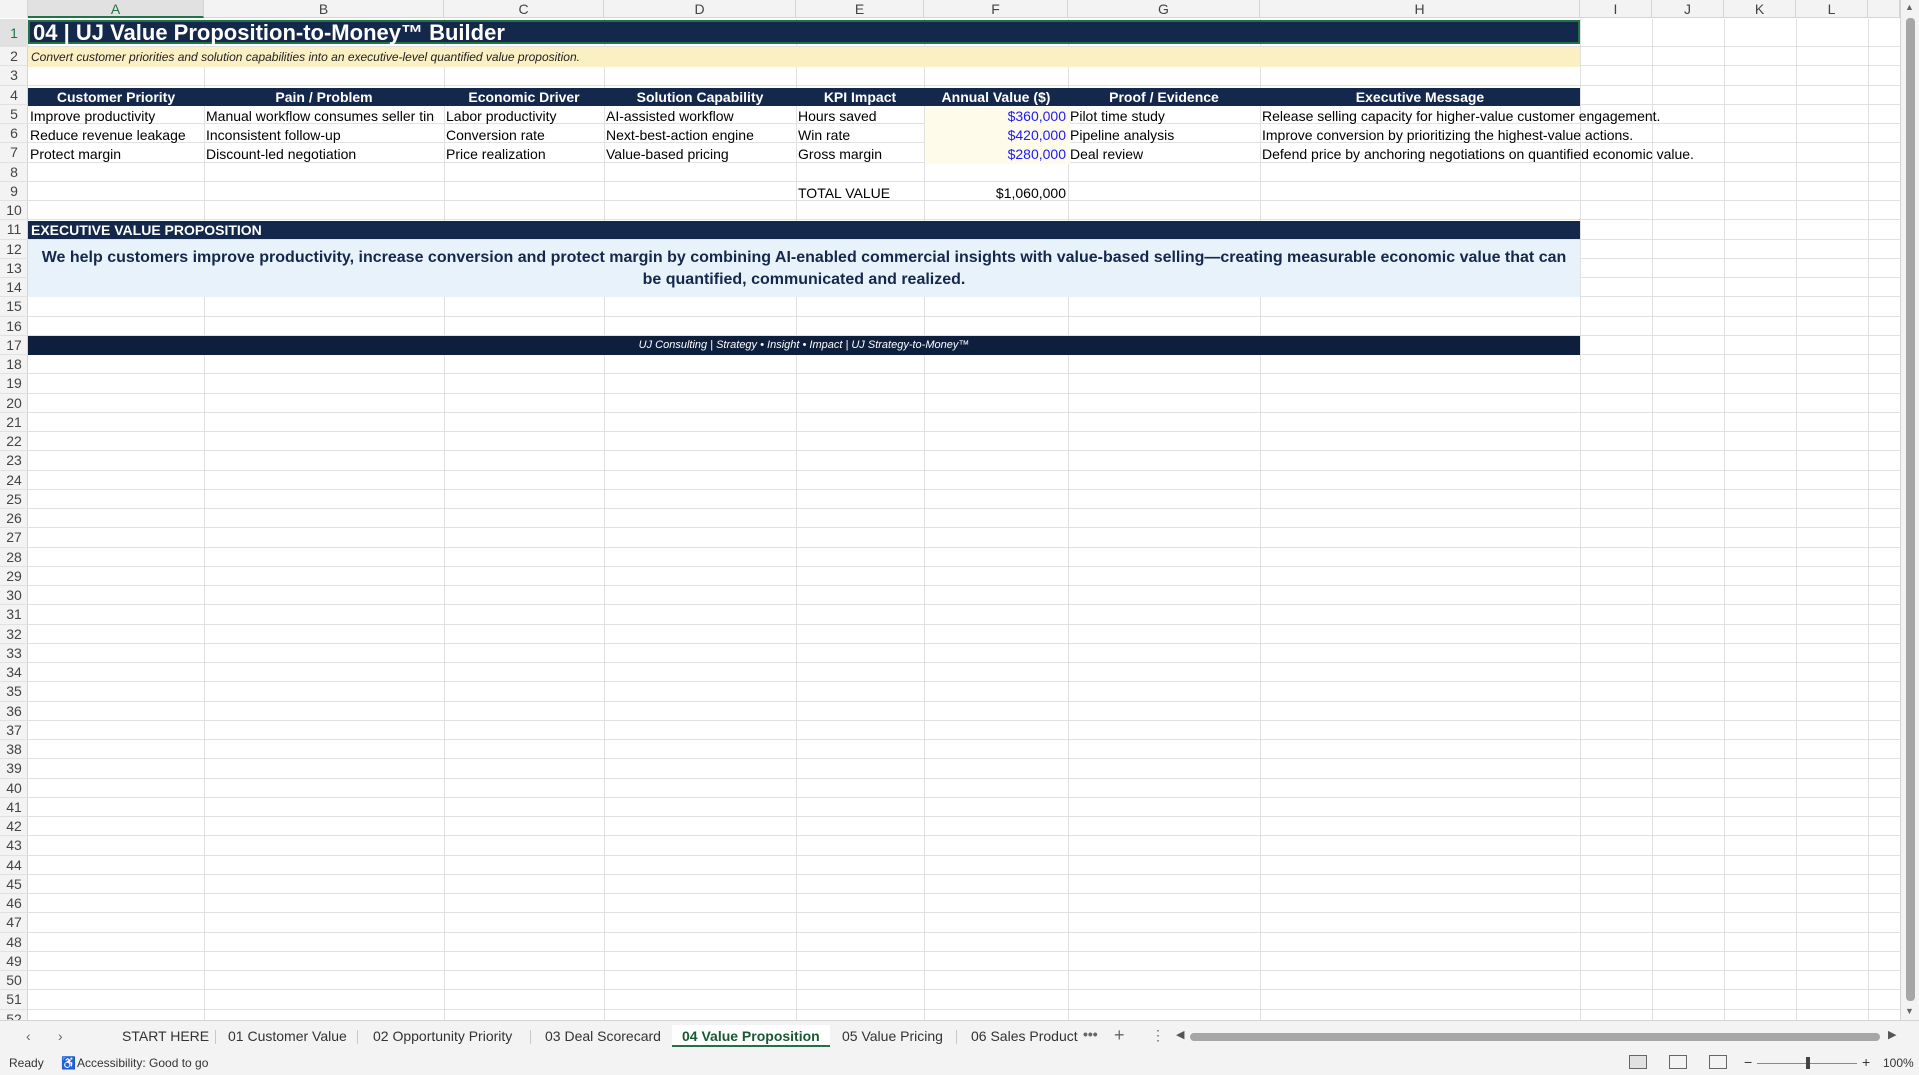 The image size is (1919, 1075). I want to click on row-header: 3, so click(14, 76).